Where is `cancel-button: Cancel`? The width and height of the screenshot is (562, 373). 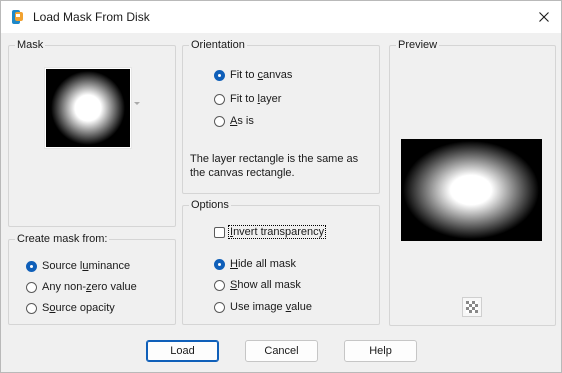
cancel-button: Cancel is located at coordinates (281, 351).